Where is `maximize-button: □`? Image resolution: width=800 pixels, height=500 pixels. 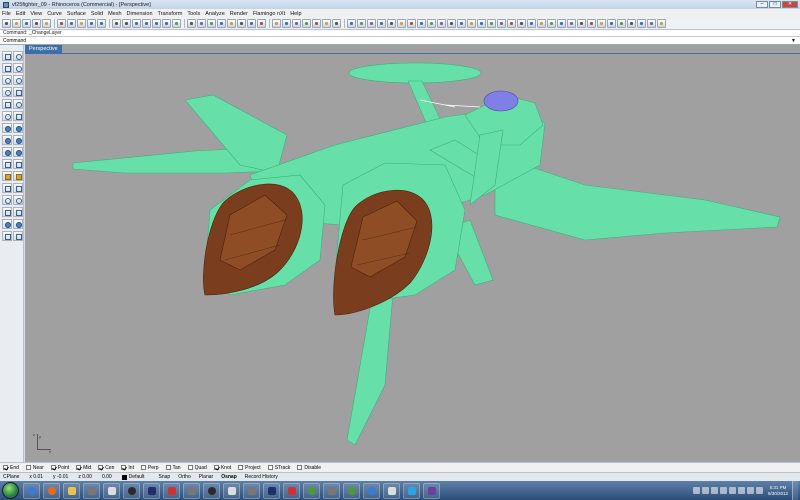 maximize-button: □ is located at coordinates (775, 4).